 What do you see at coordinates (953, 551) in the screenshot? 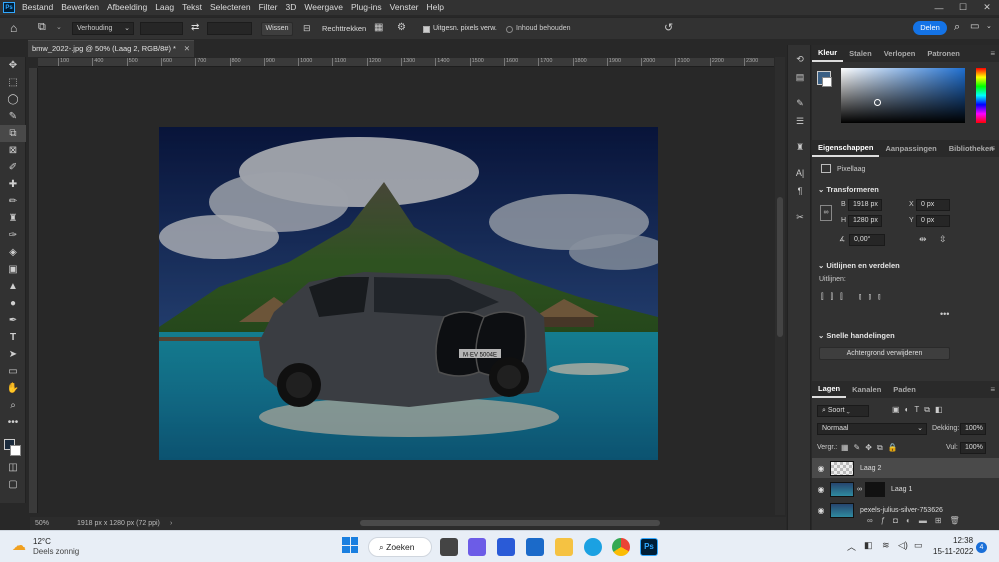
I see `clock-date: 15-11-2022` at bounding box center [953, 551].